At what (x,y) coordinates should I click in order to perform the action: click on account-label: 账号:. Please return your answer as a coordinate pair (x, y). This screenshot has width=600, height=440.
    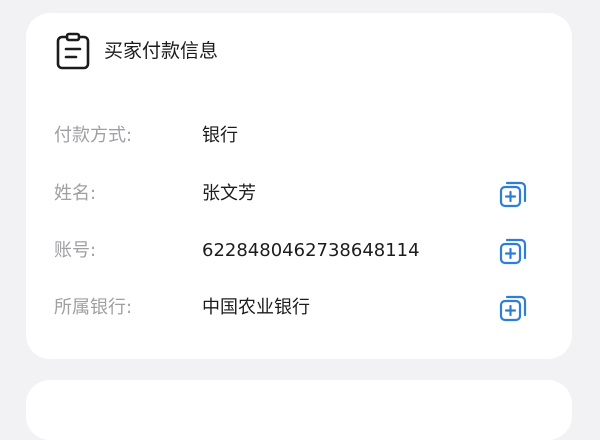
    Looking at the image, I should click on (75, 250).